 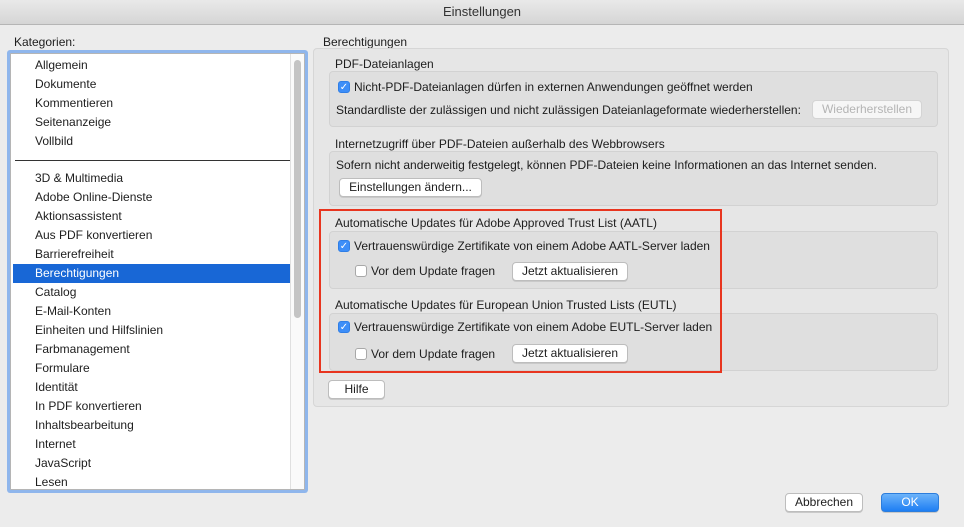 What do you see at coordinates (151, 481) in the screenshot?
I see `sidebar-item-lesen: Lesen` at bounding box center [151, 481].